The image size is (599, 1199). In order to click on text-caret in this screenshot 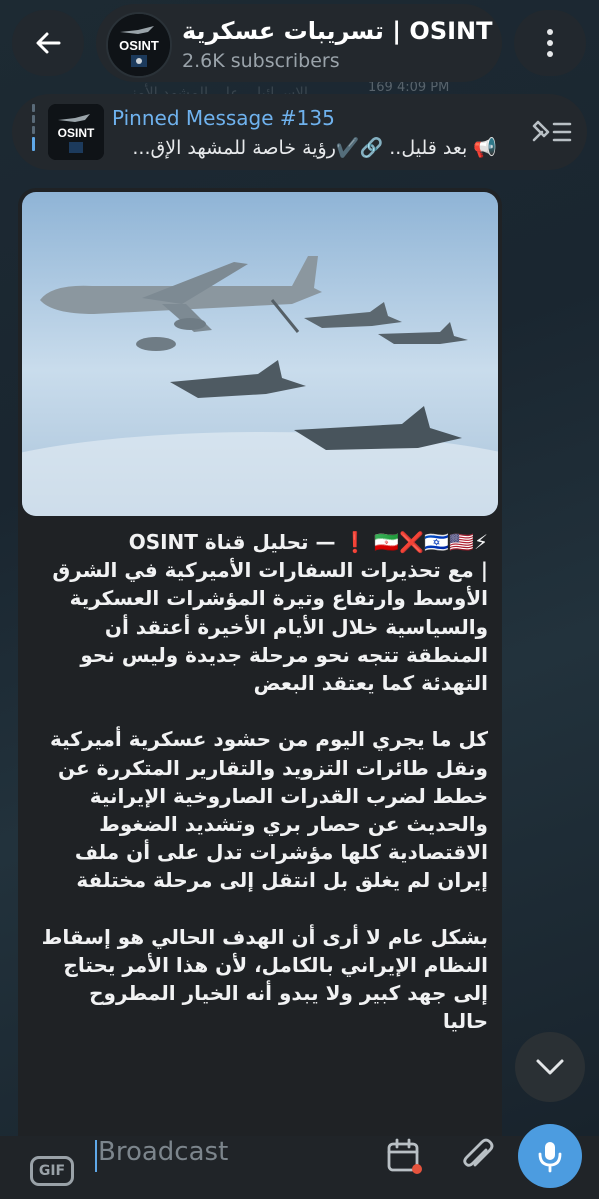, I will do `click(96, 1156)`.